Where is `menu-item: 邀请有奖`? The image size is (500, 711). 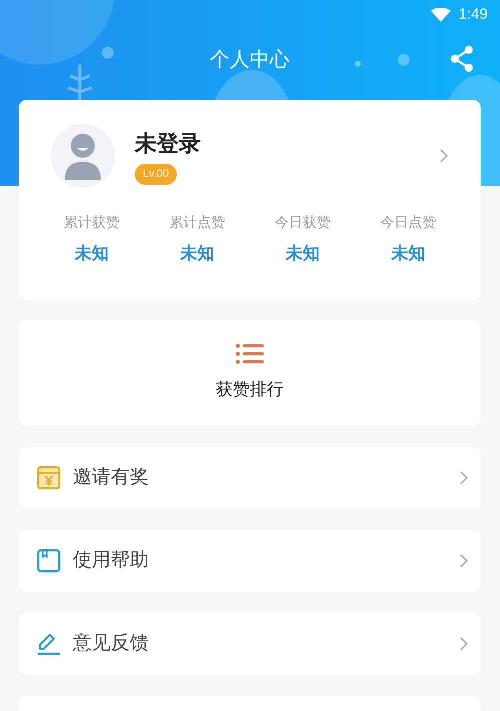
menu-item: 邀请有奖 is located at coordinates (250, 478).